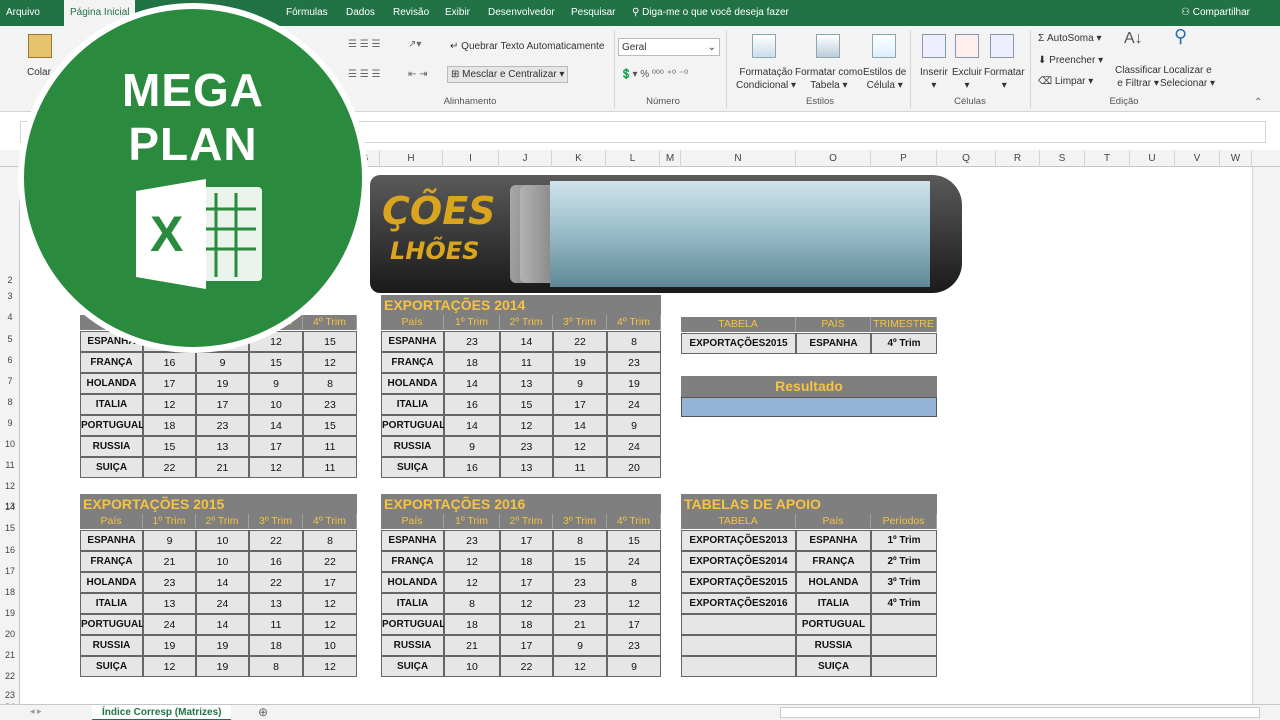  What do you see at coordinates (904, 561) in the screenshot?
I see `table-cell: 2º Trim` at bounding box center [904, 561].